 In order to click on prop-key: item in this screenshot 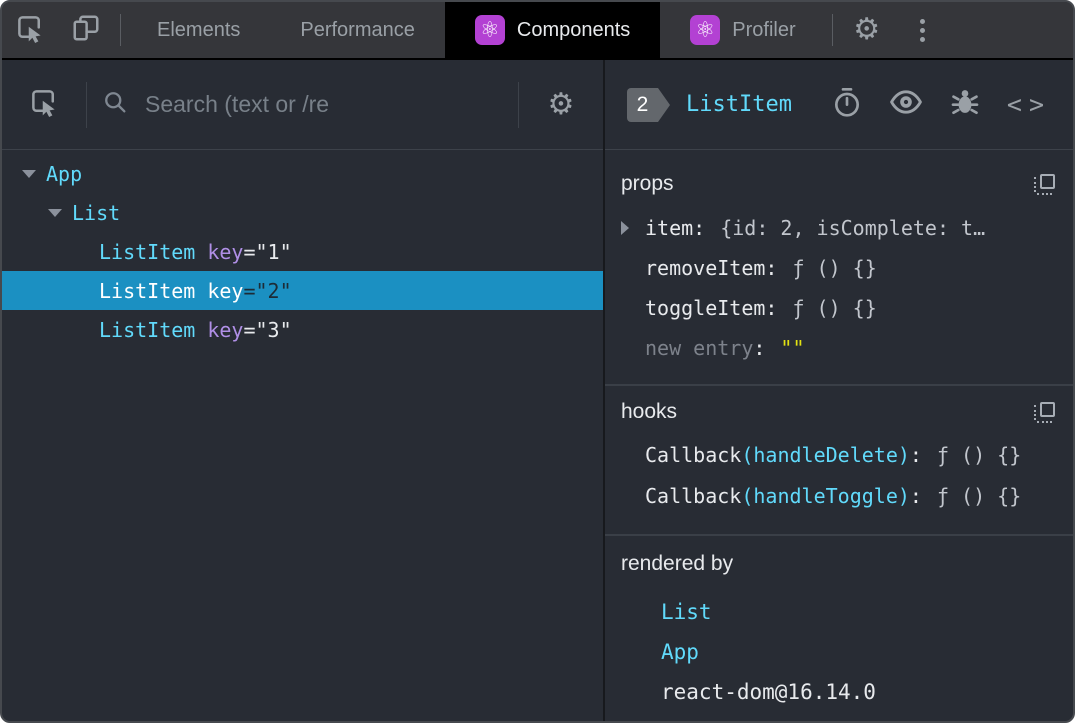, I will do `click(669, 228)`.